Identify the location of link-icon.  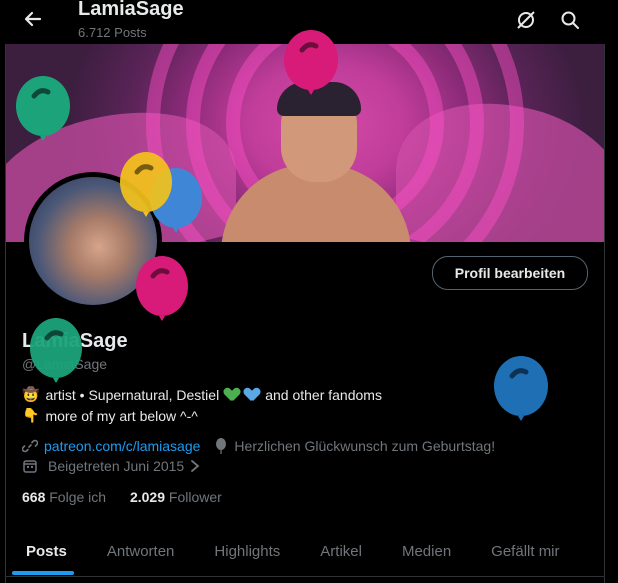
(30, 446).